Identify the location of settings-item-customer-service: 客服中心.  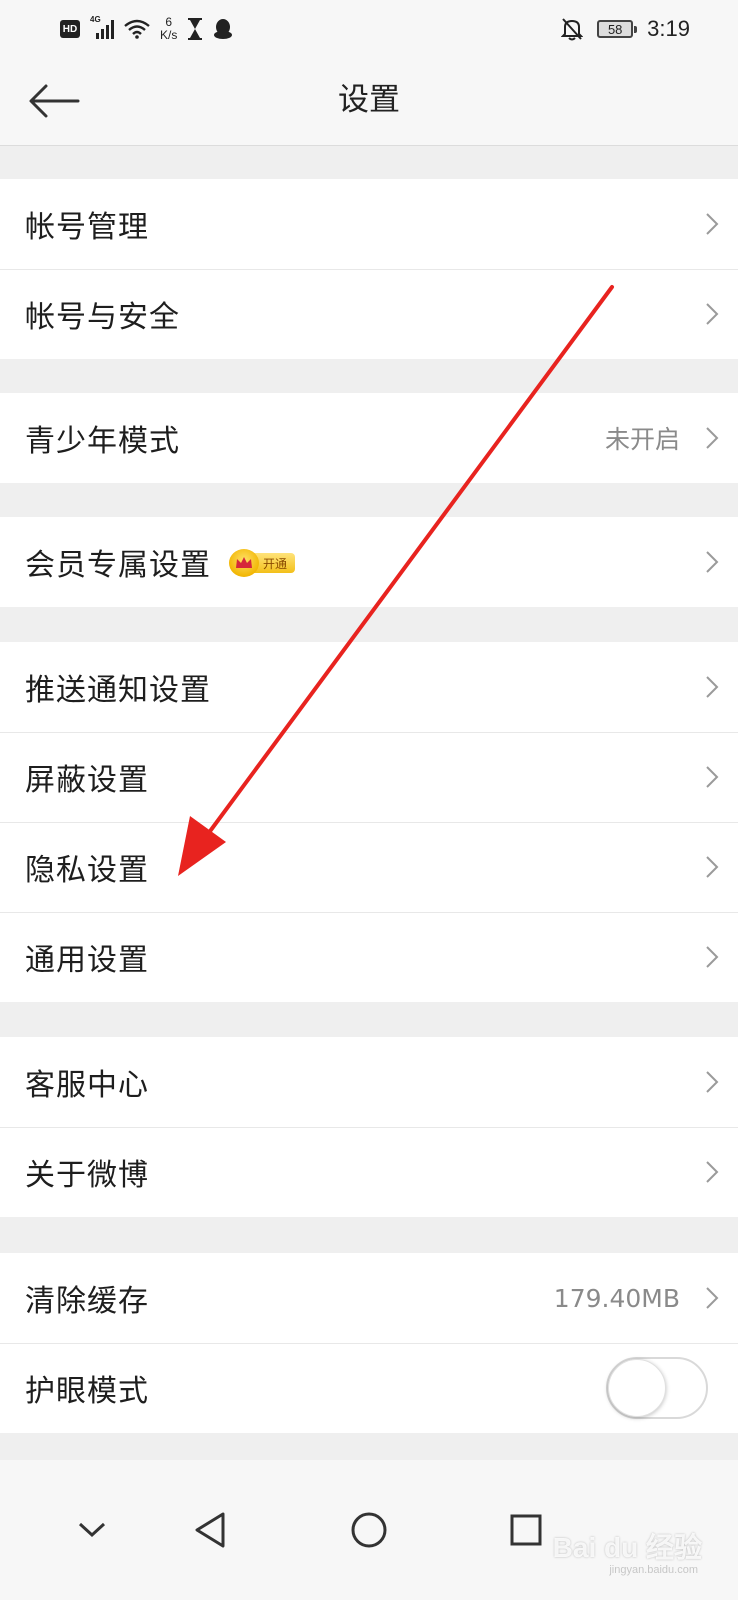
(369, 1082).